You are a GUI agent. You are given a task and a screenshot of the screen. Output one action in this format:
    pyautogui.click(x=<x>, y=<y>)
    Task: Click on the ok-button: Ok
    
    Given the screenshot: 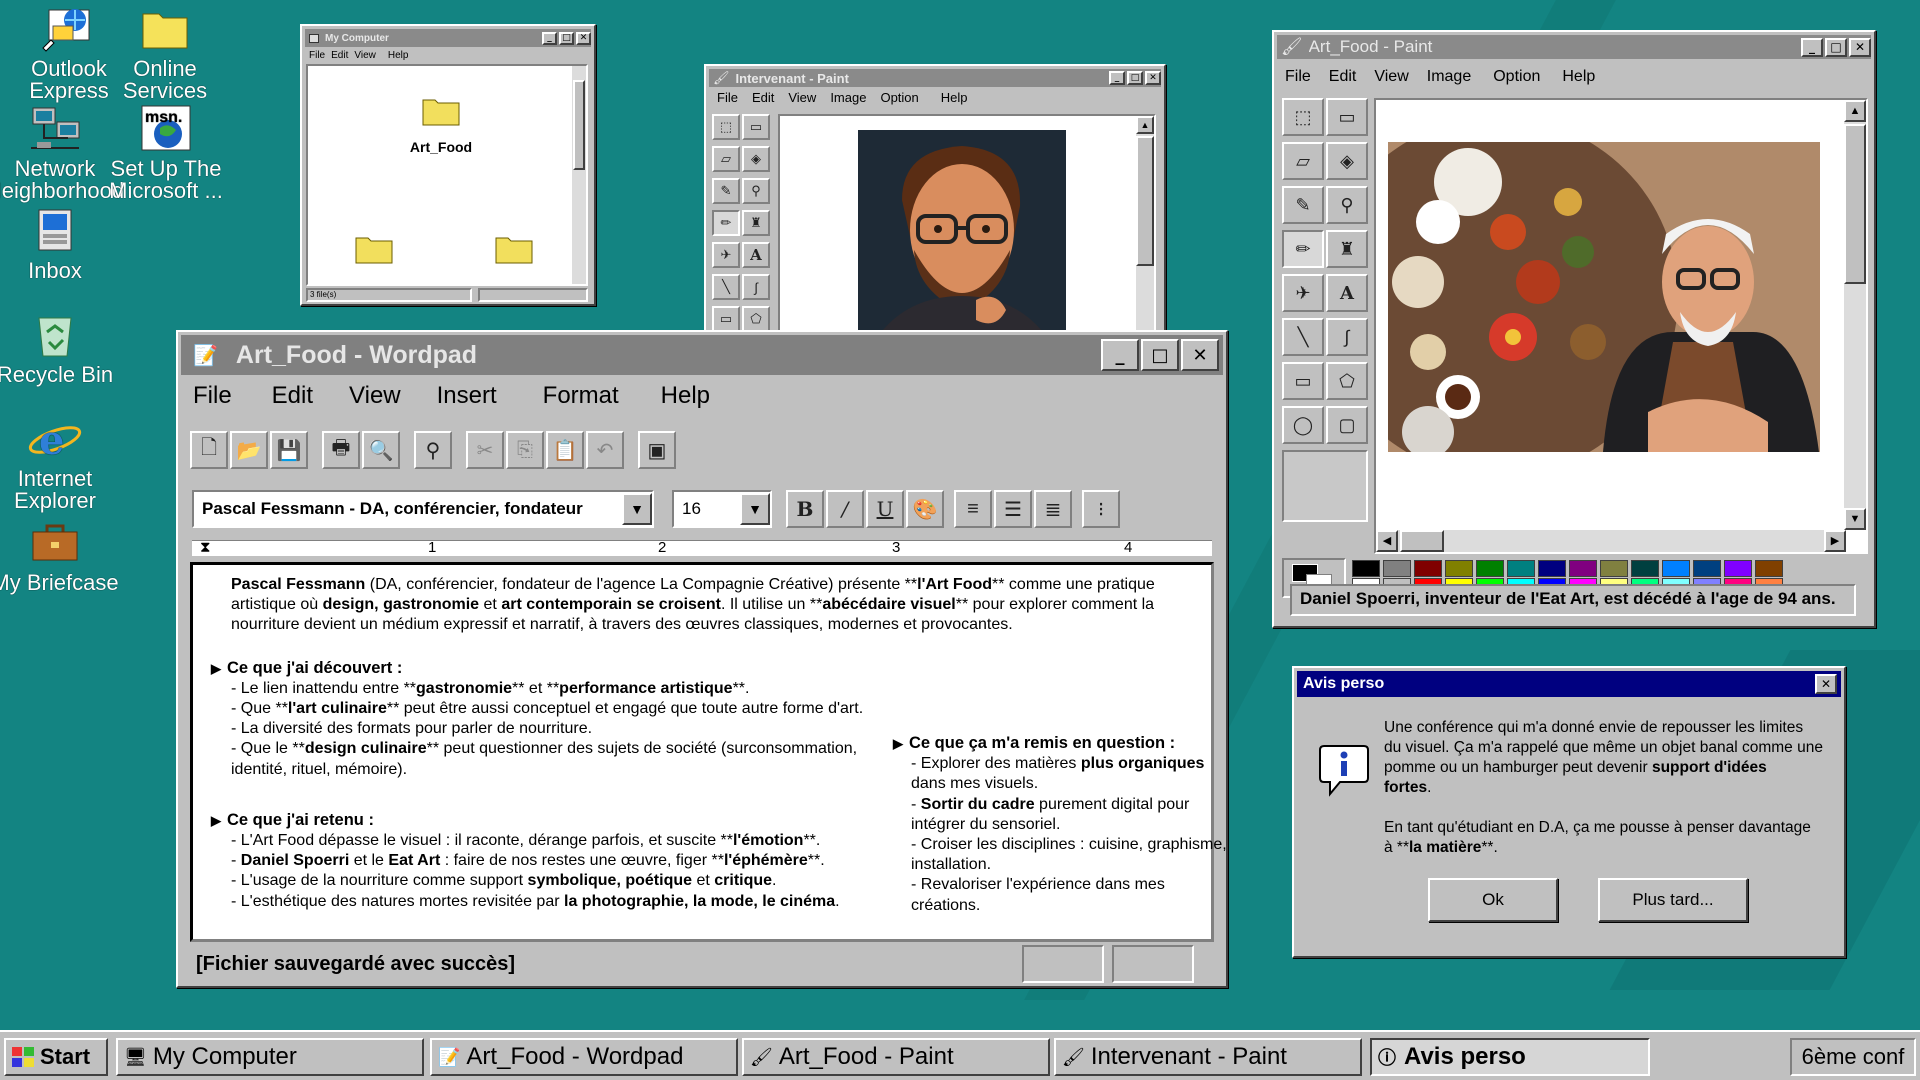 What is the action you would take?
    pyautogui.click(x=1493, y=900)
    